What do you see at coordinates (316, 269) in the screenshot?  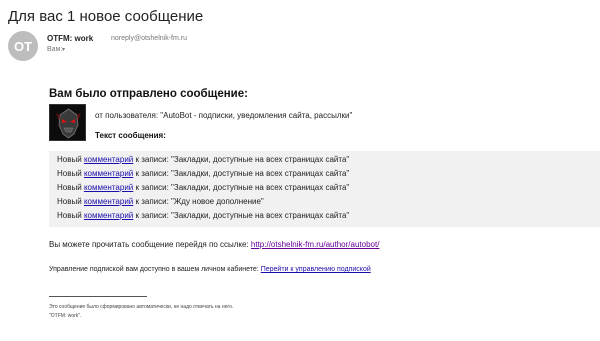 I see `manage-subscription-link: Перейти к управлению подпиской` at bounding box center [316, 269].